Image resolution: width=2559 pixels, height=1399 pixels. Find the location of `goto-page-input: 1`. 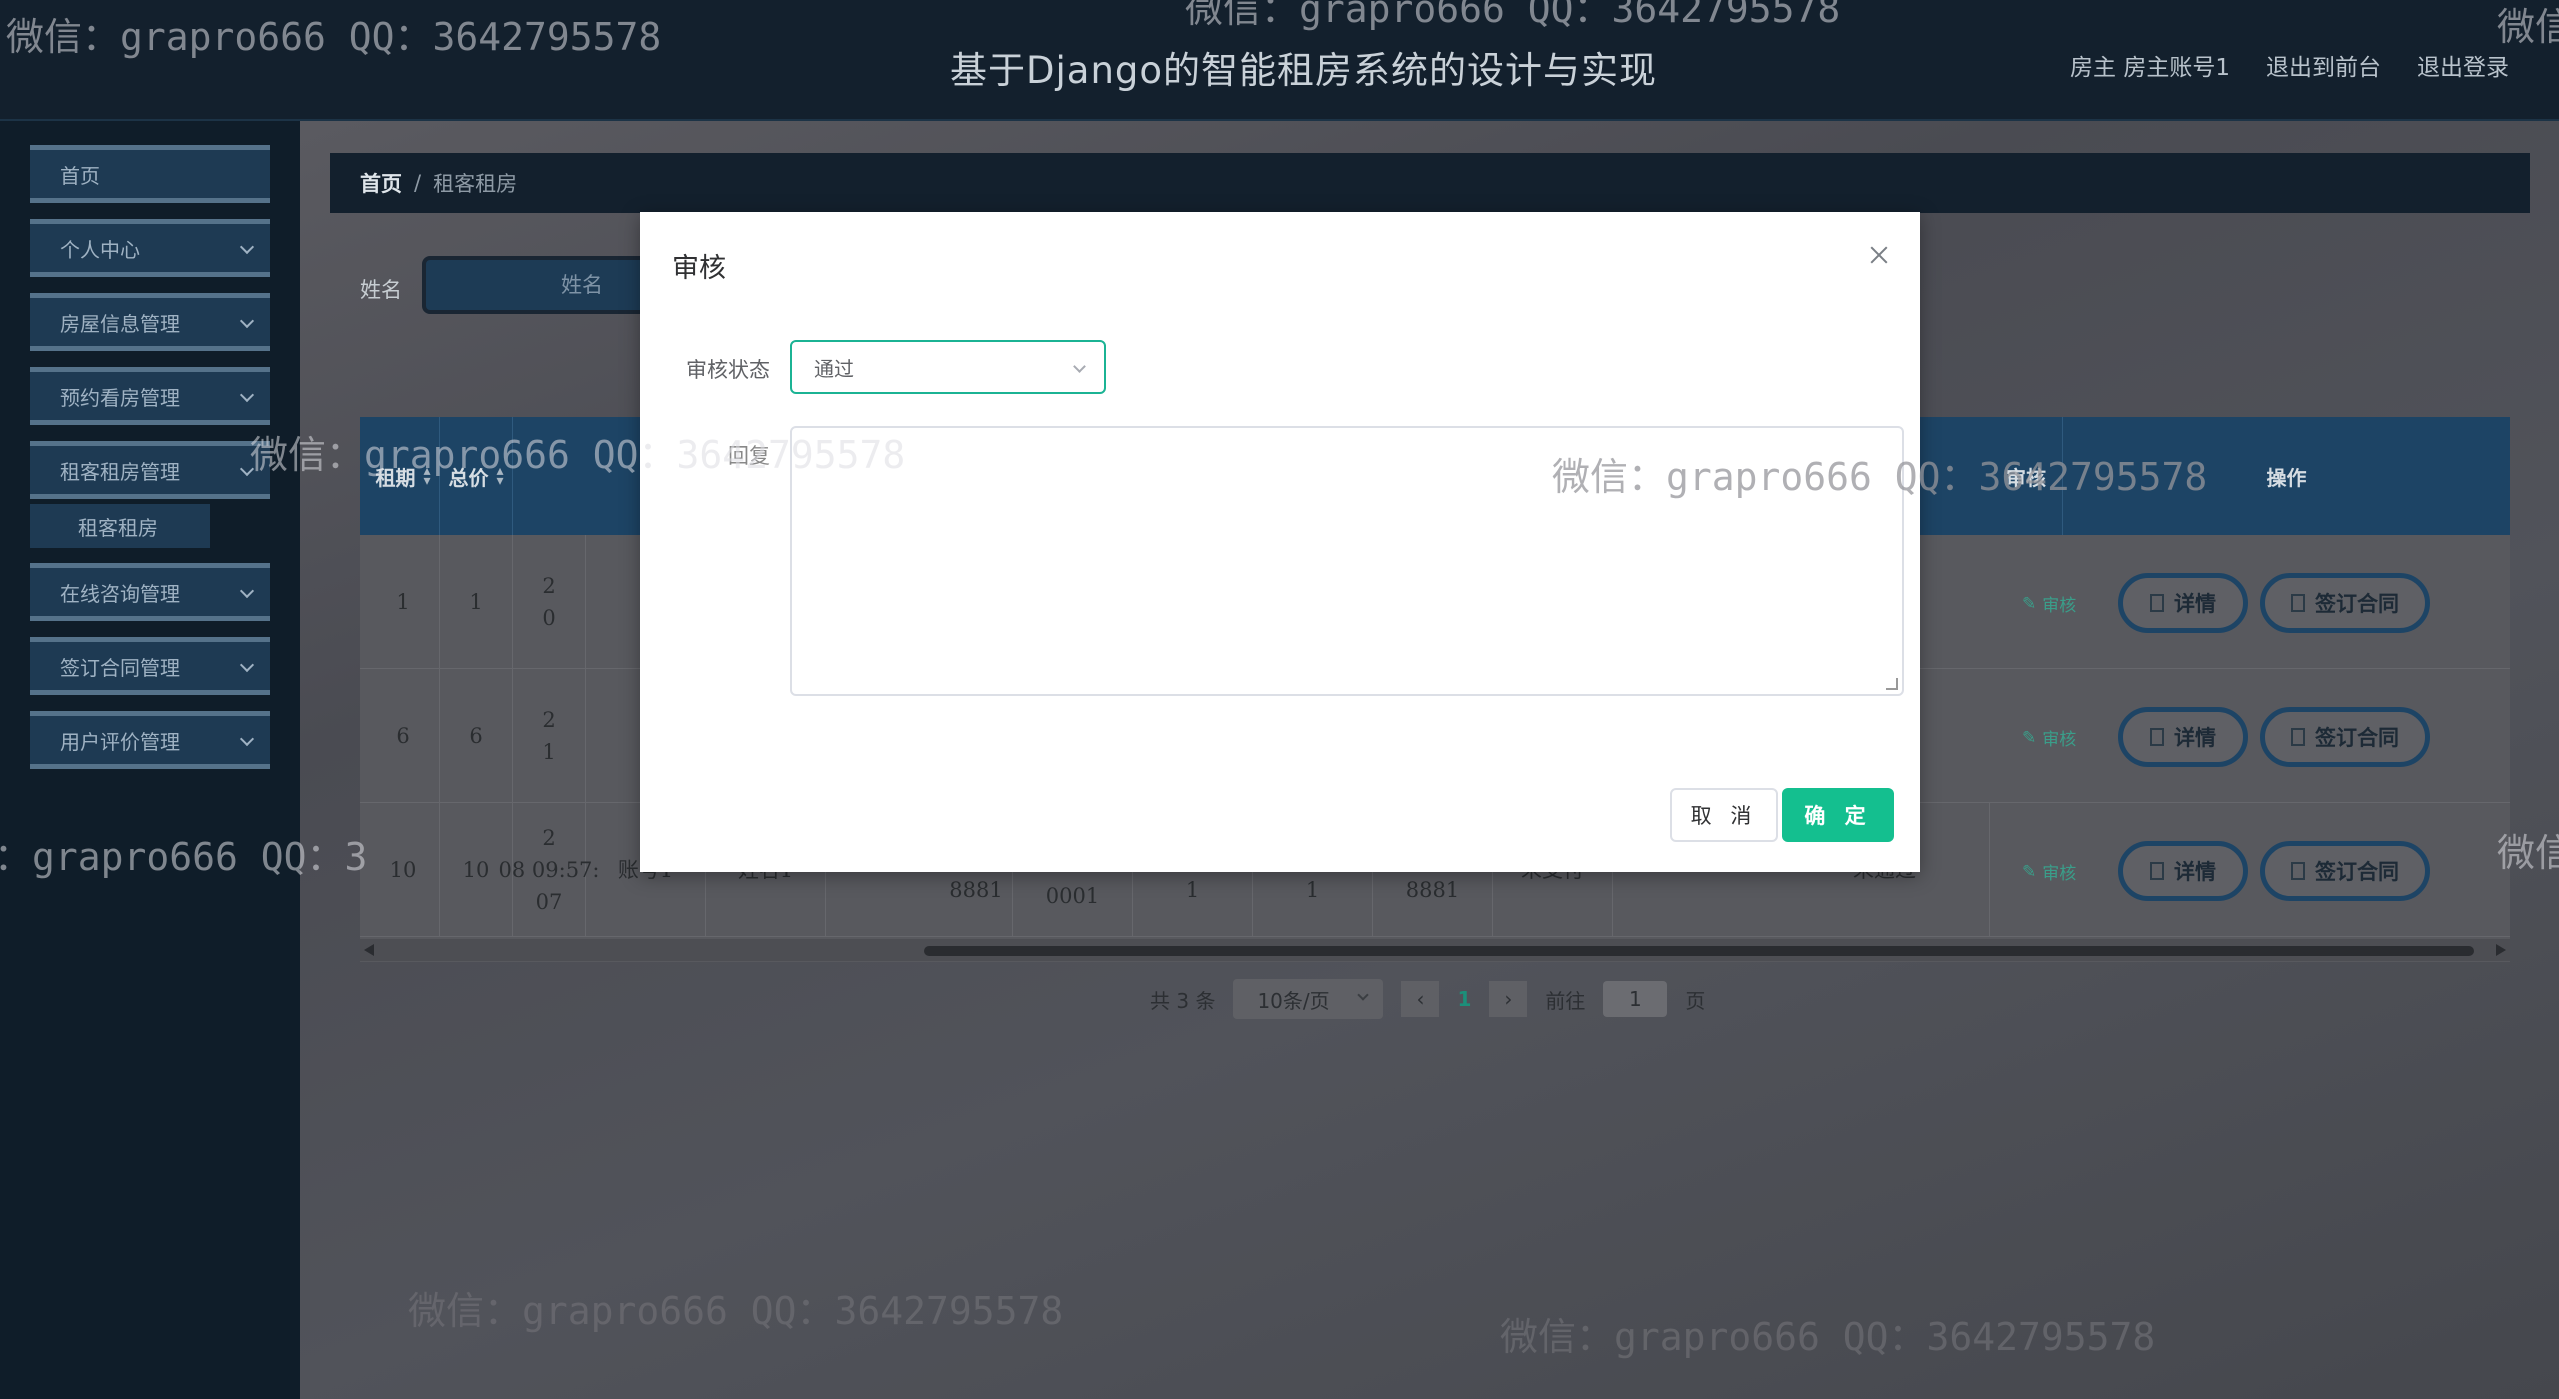

goto-page-input: 1 is located at coordinates (1635, 999).